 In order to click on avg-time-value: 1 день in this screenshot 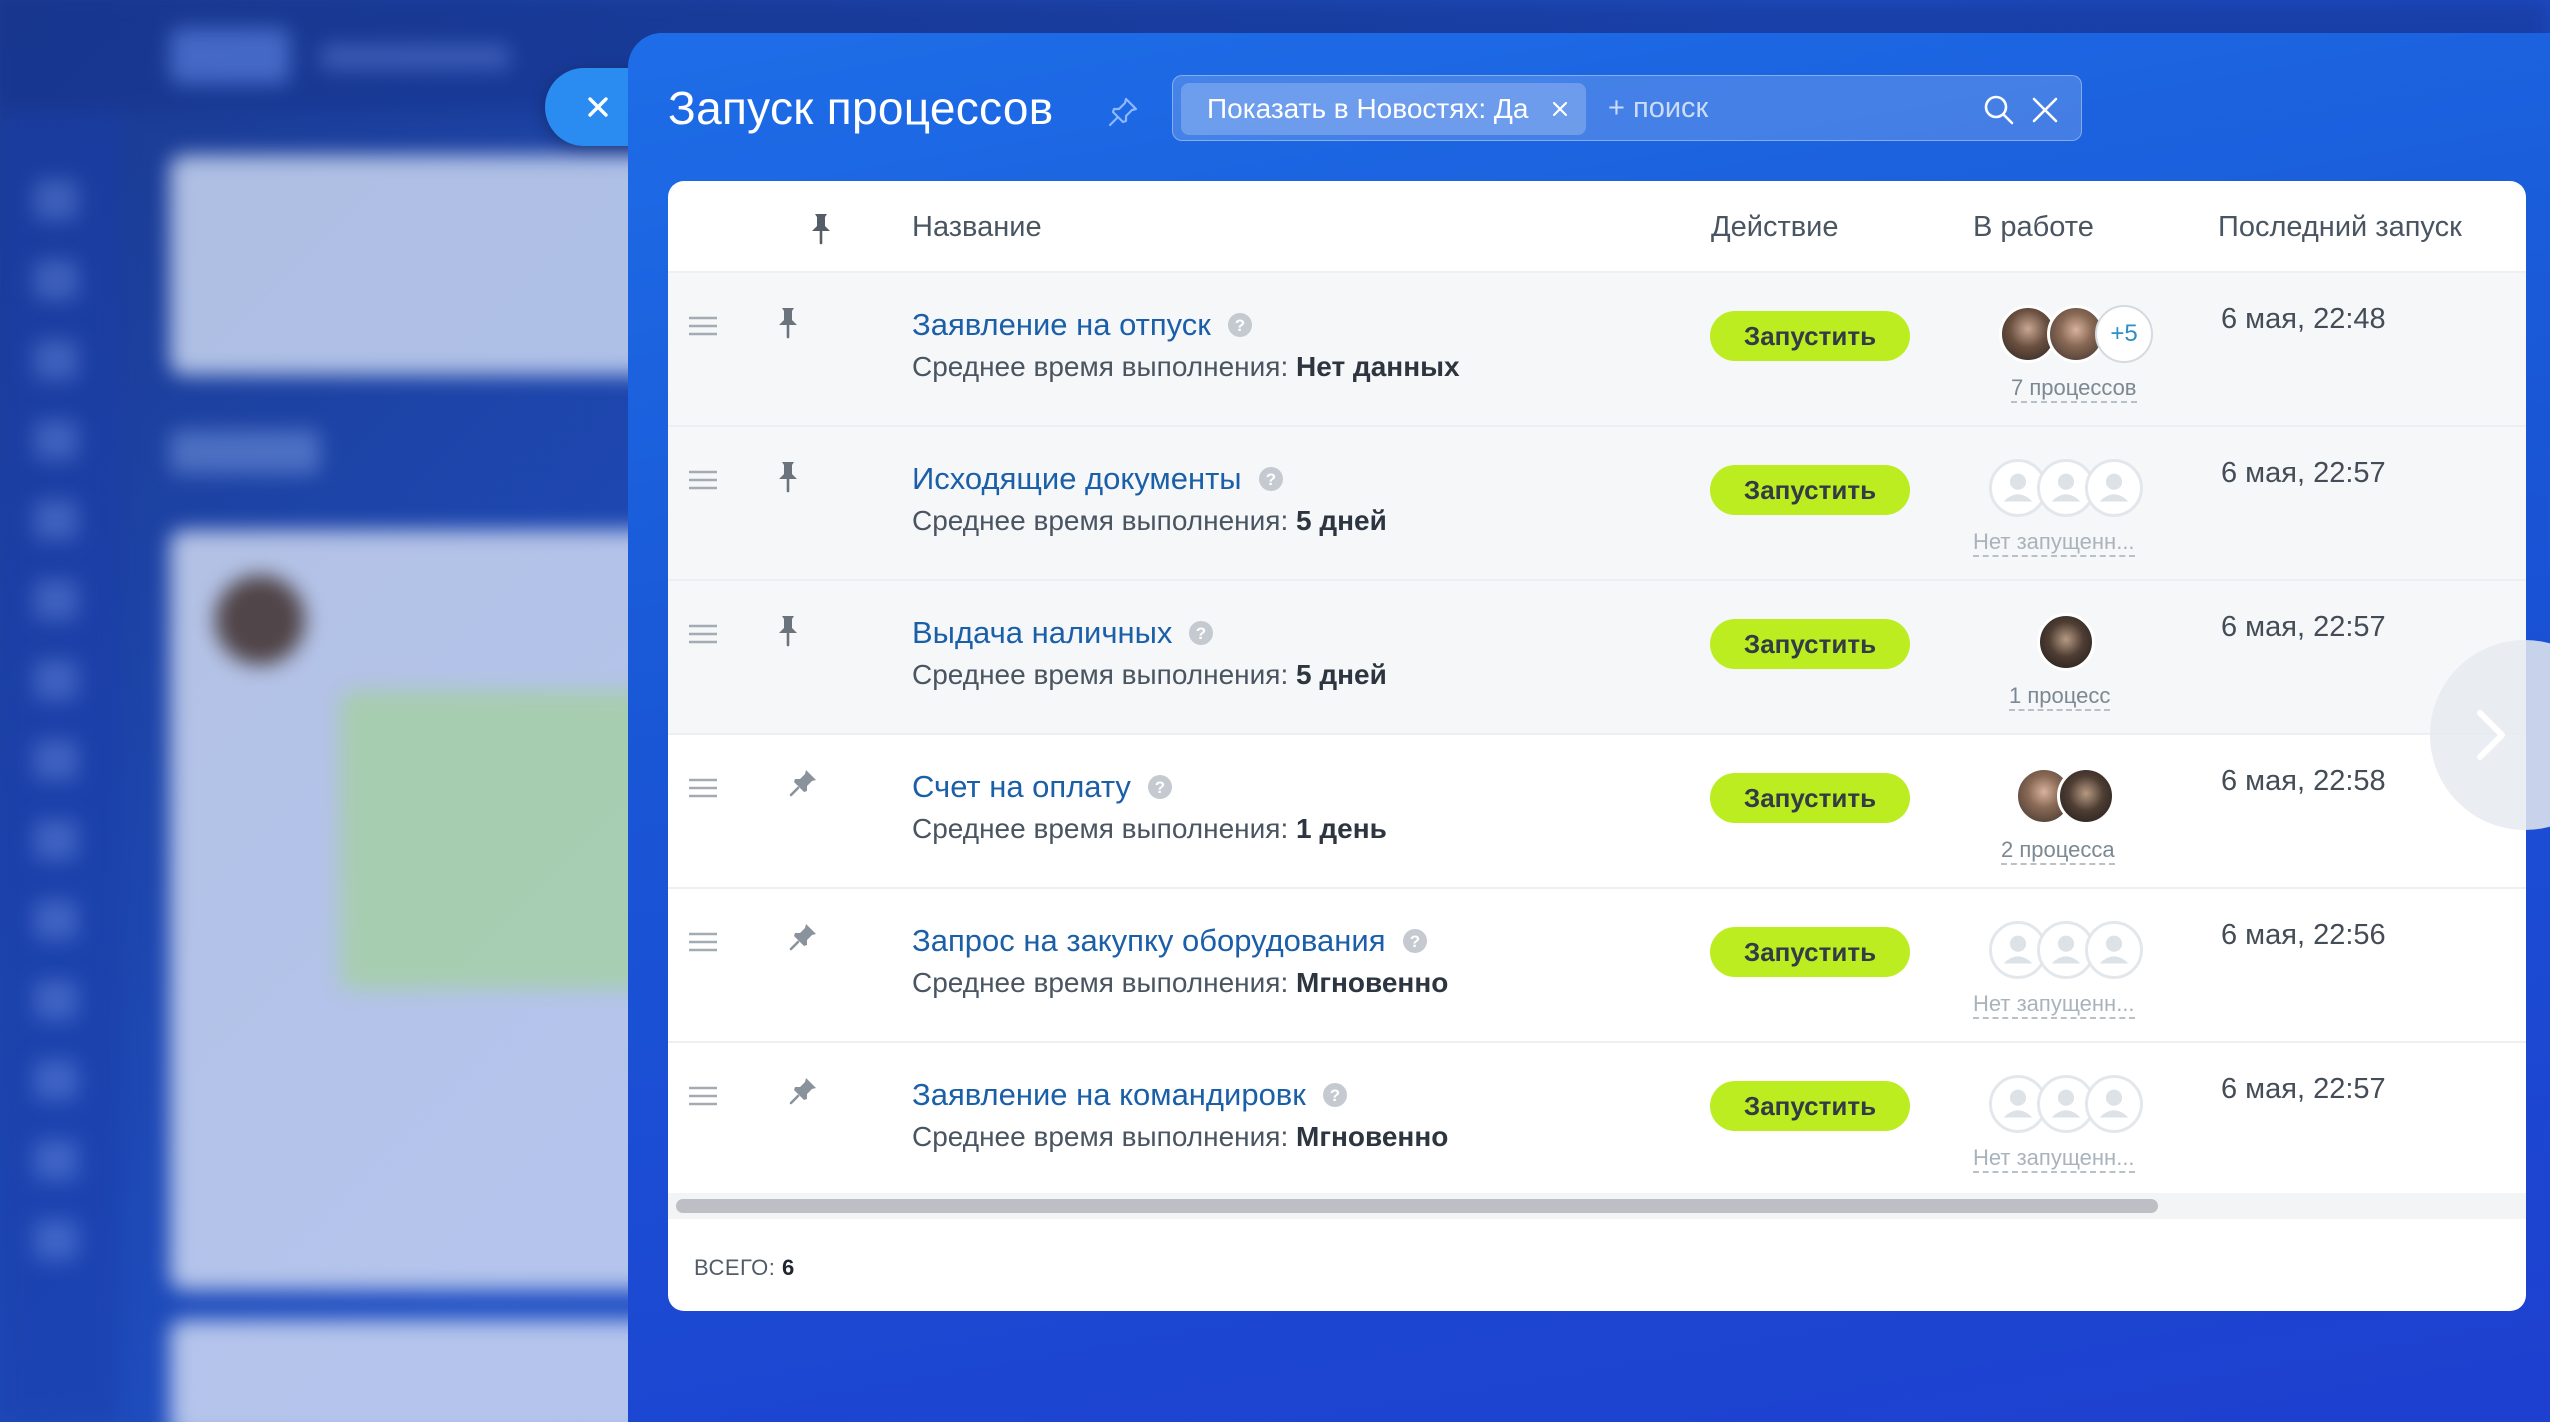, I will do `click(1341, 828)`.